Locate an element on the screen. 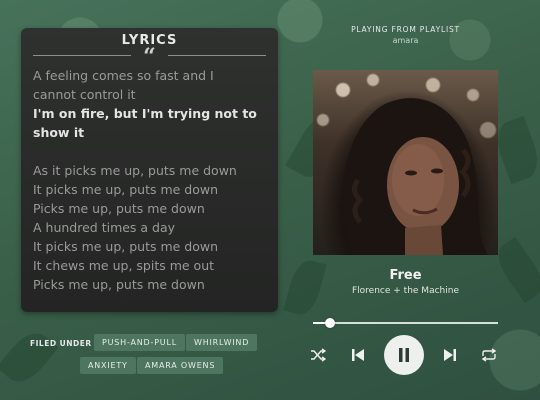 This screenshot has width=540, height=400. tag-whirlwind: WHIRLWIND is located at coordinates (222, 342).